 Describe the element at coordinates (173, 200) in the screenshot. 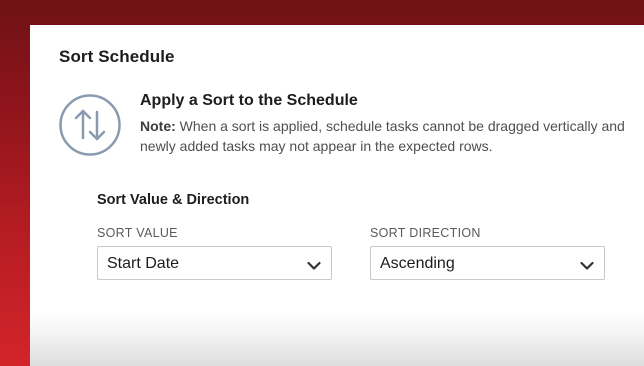

I see `section-title: Sort Value & Direction` at that location.